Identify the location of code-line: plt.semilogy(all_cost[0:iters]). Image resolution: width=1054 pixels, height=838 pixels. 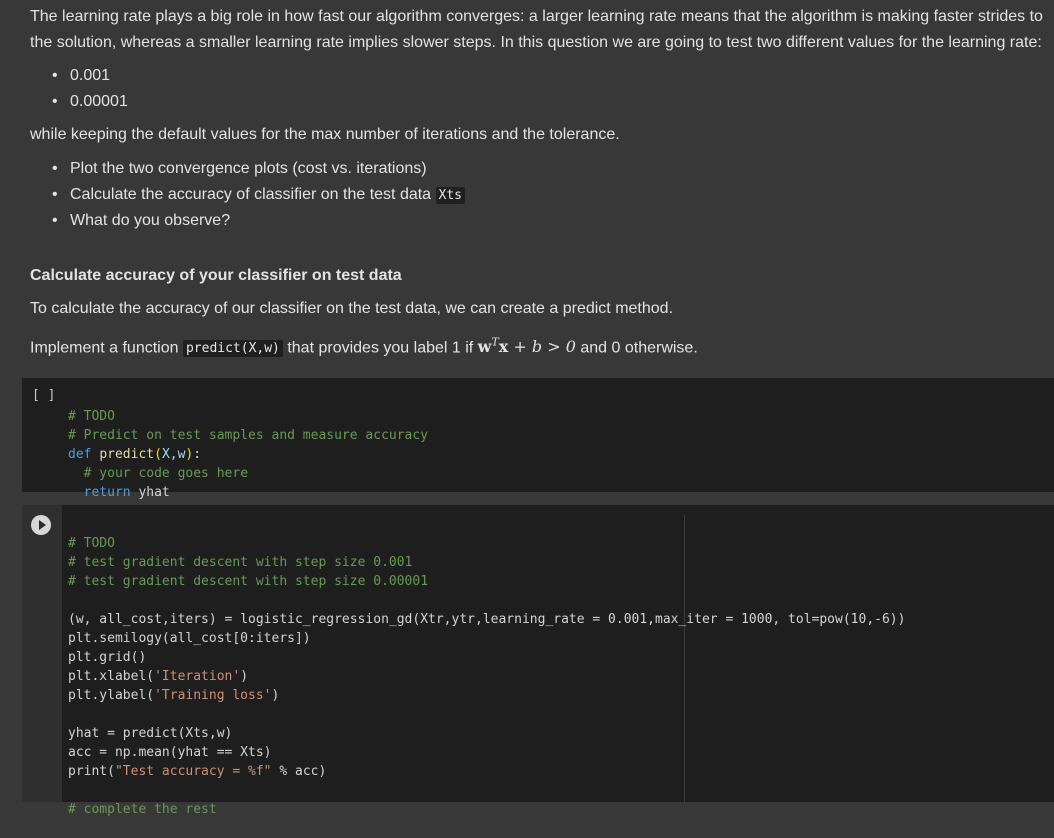
(189, 638).